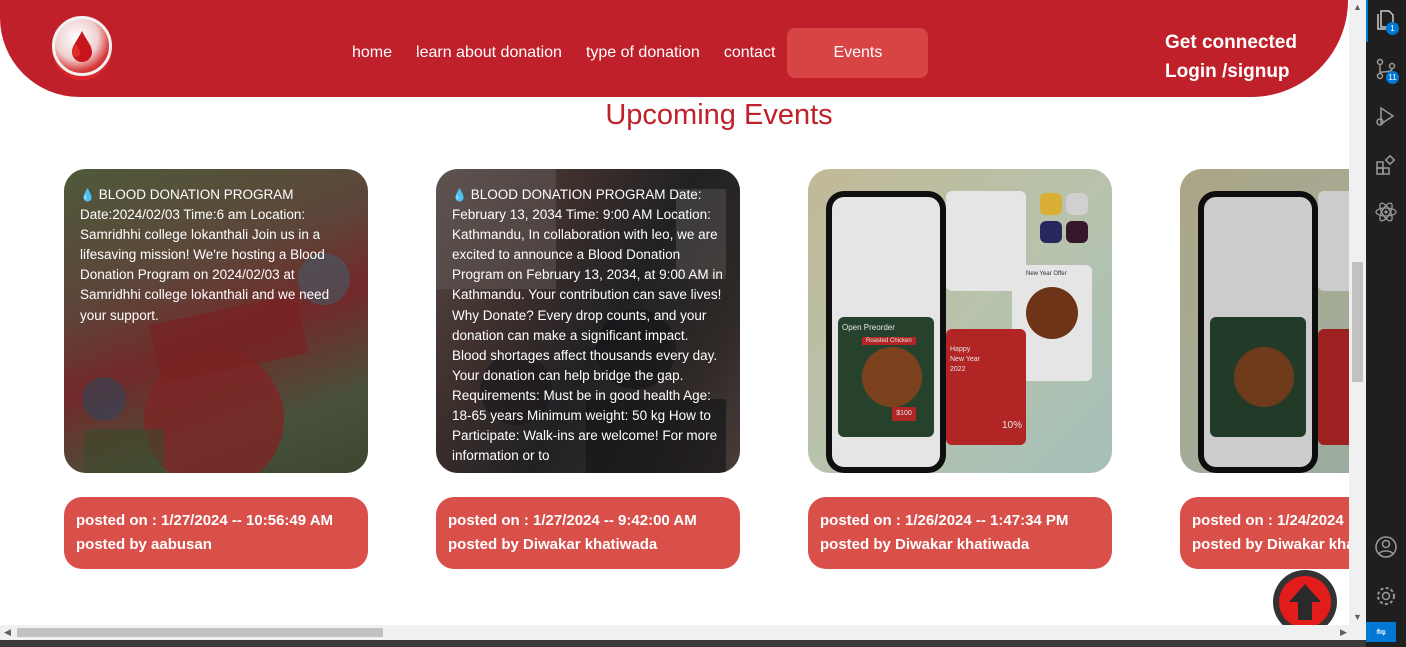 Image resolution: width=1406 pixels, height=647 pixels. What do you see at coordinates (1357, 617) in the screenshot?
I see `scroll-down-arrow-icon: ▼` at bounding box center [1357, 617].